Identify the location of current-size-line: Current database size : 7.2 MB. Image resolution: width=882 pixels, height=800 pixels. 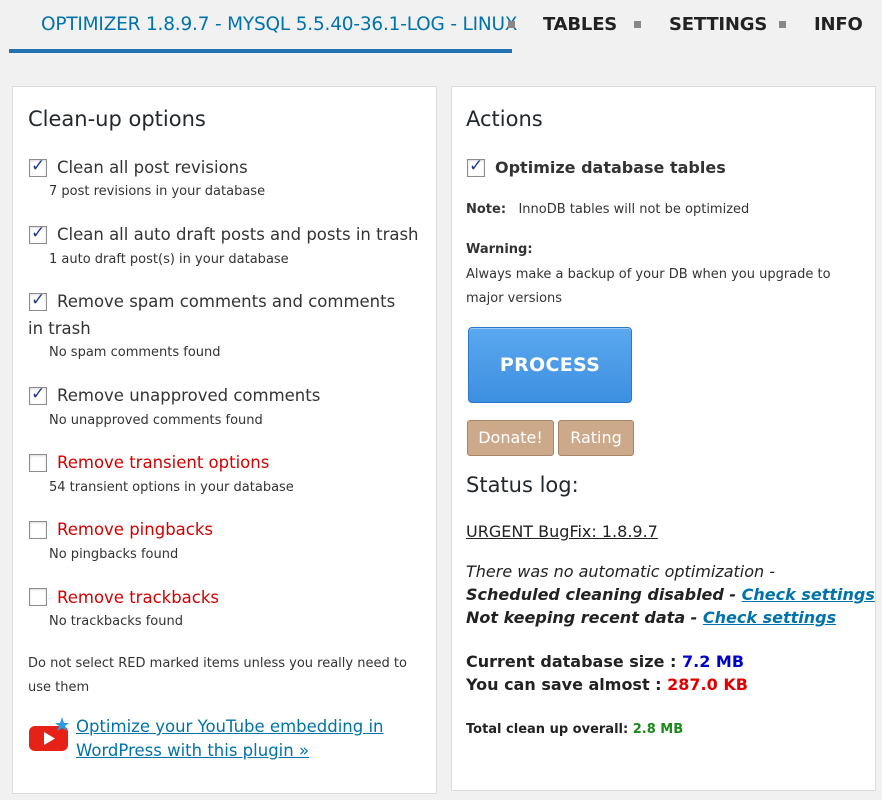
(605, 661).